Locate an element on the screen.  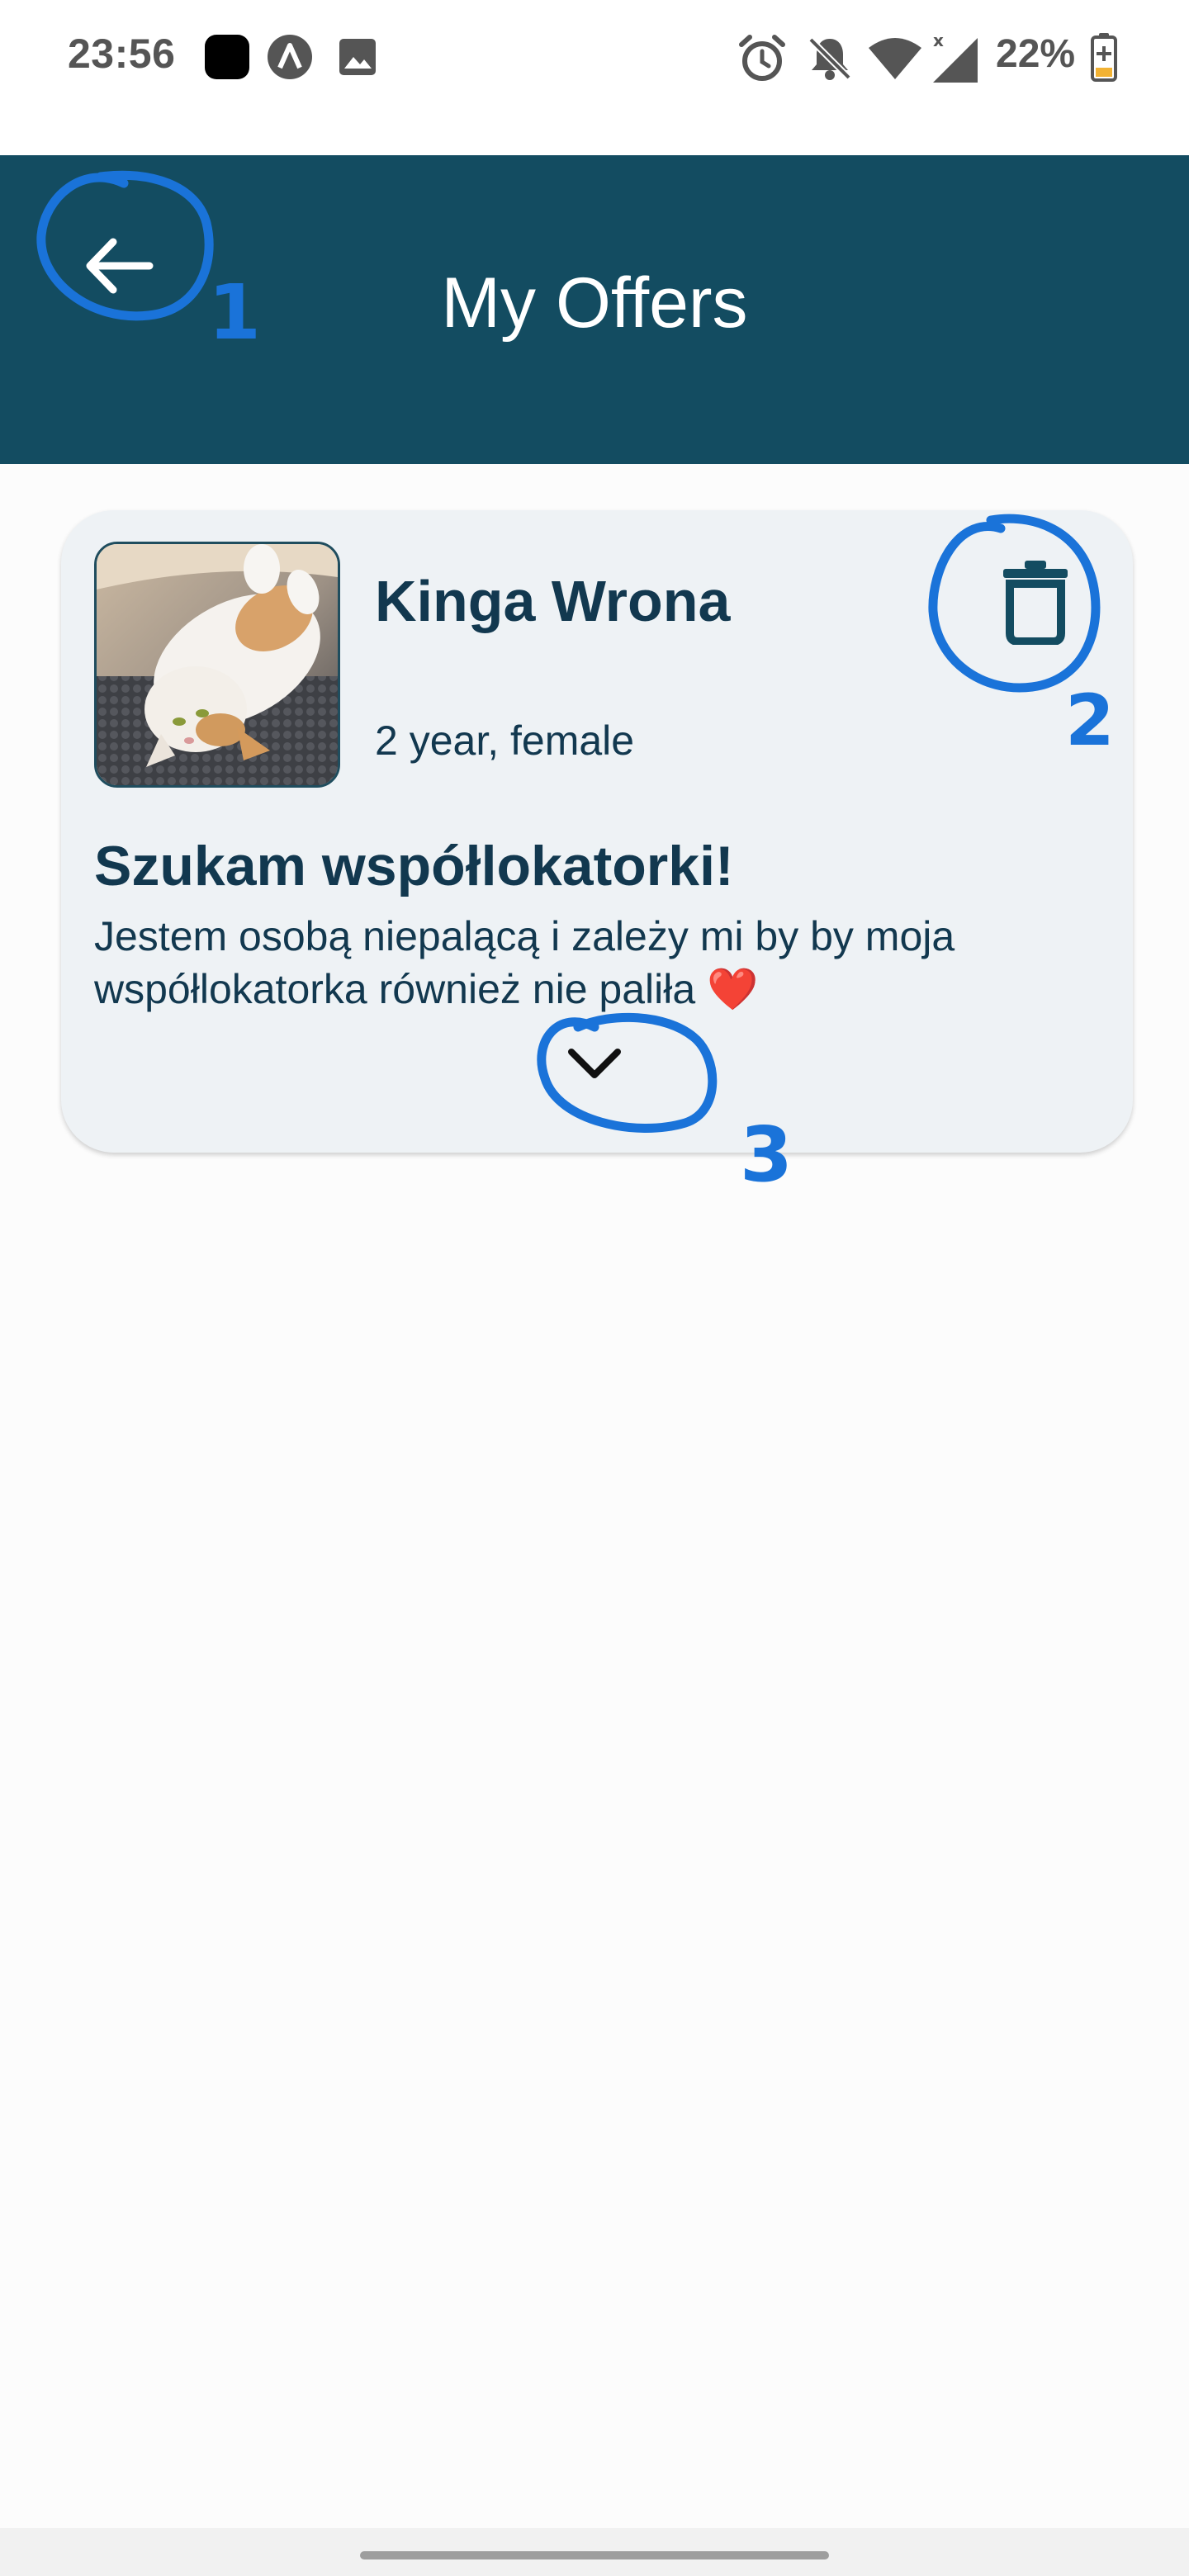
alarm-icon is located at coordinates (762, 58).